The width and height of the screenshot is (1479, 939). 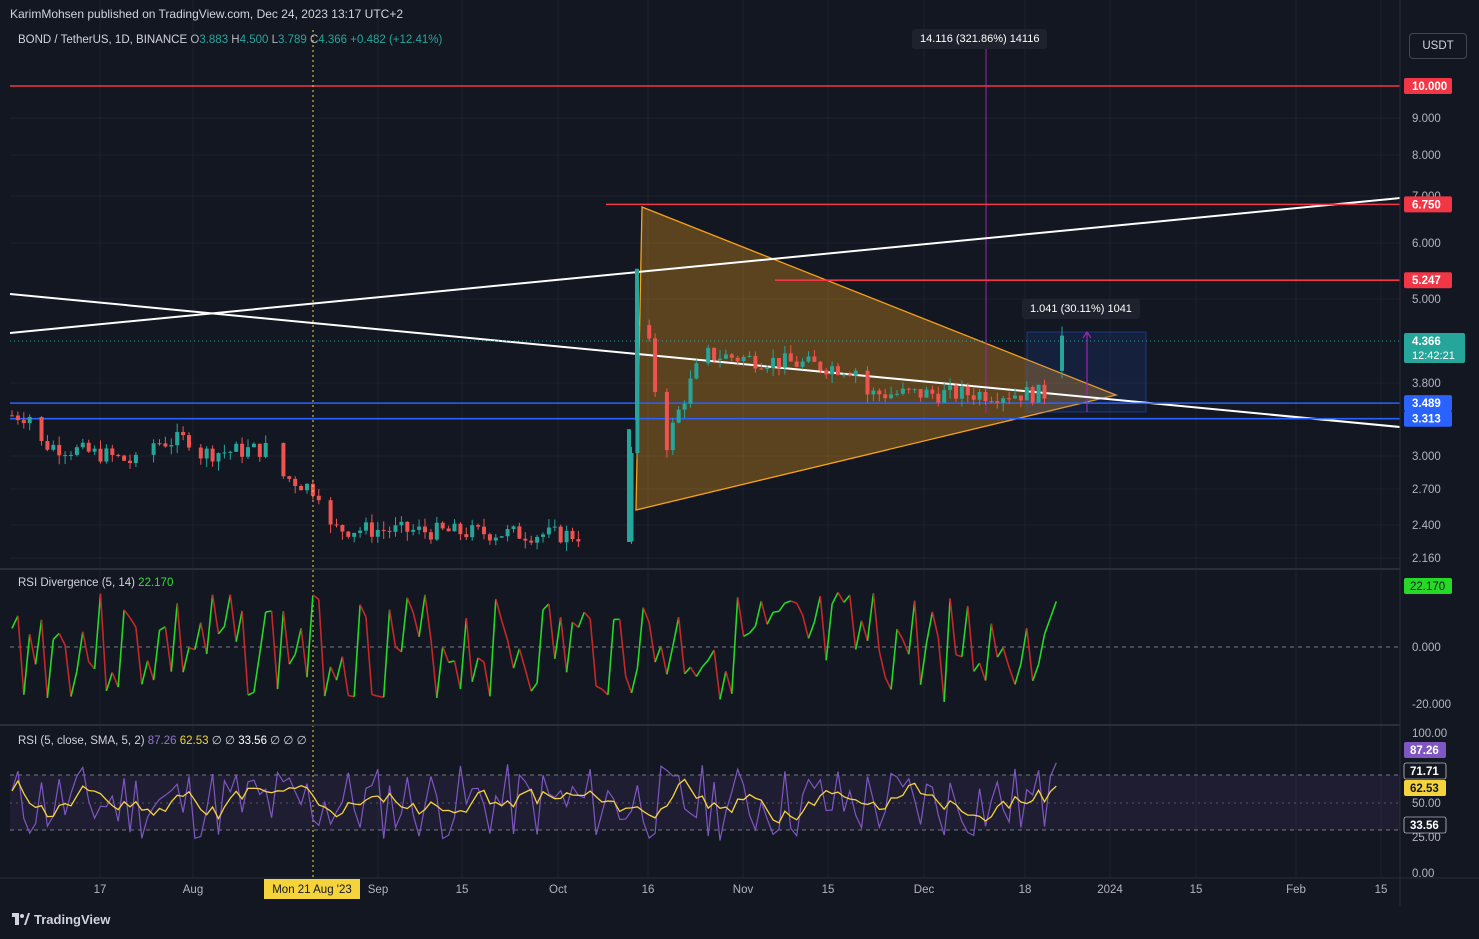 I want to click on level-badge-6.750: 6.750, so click(x=1426, y=205).